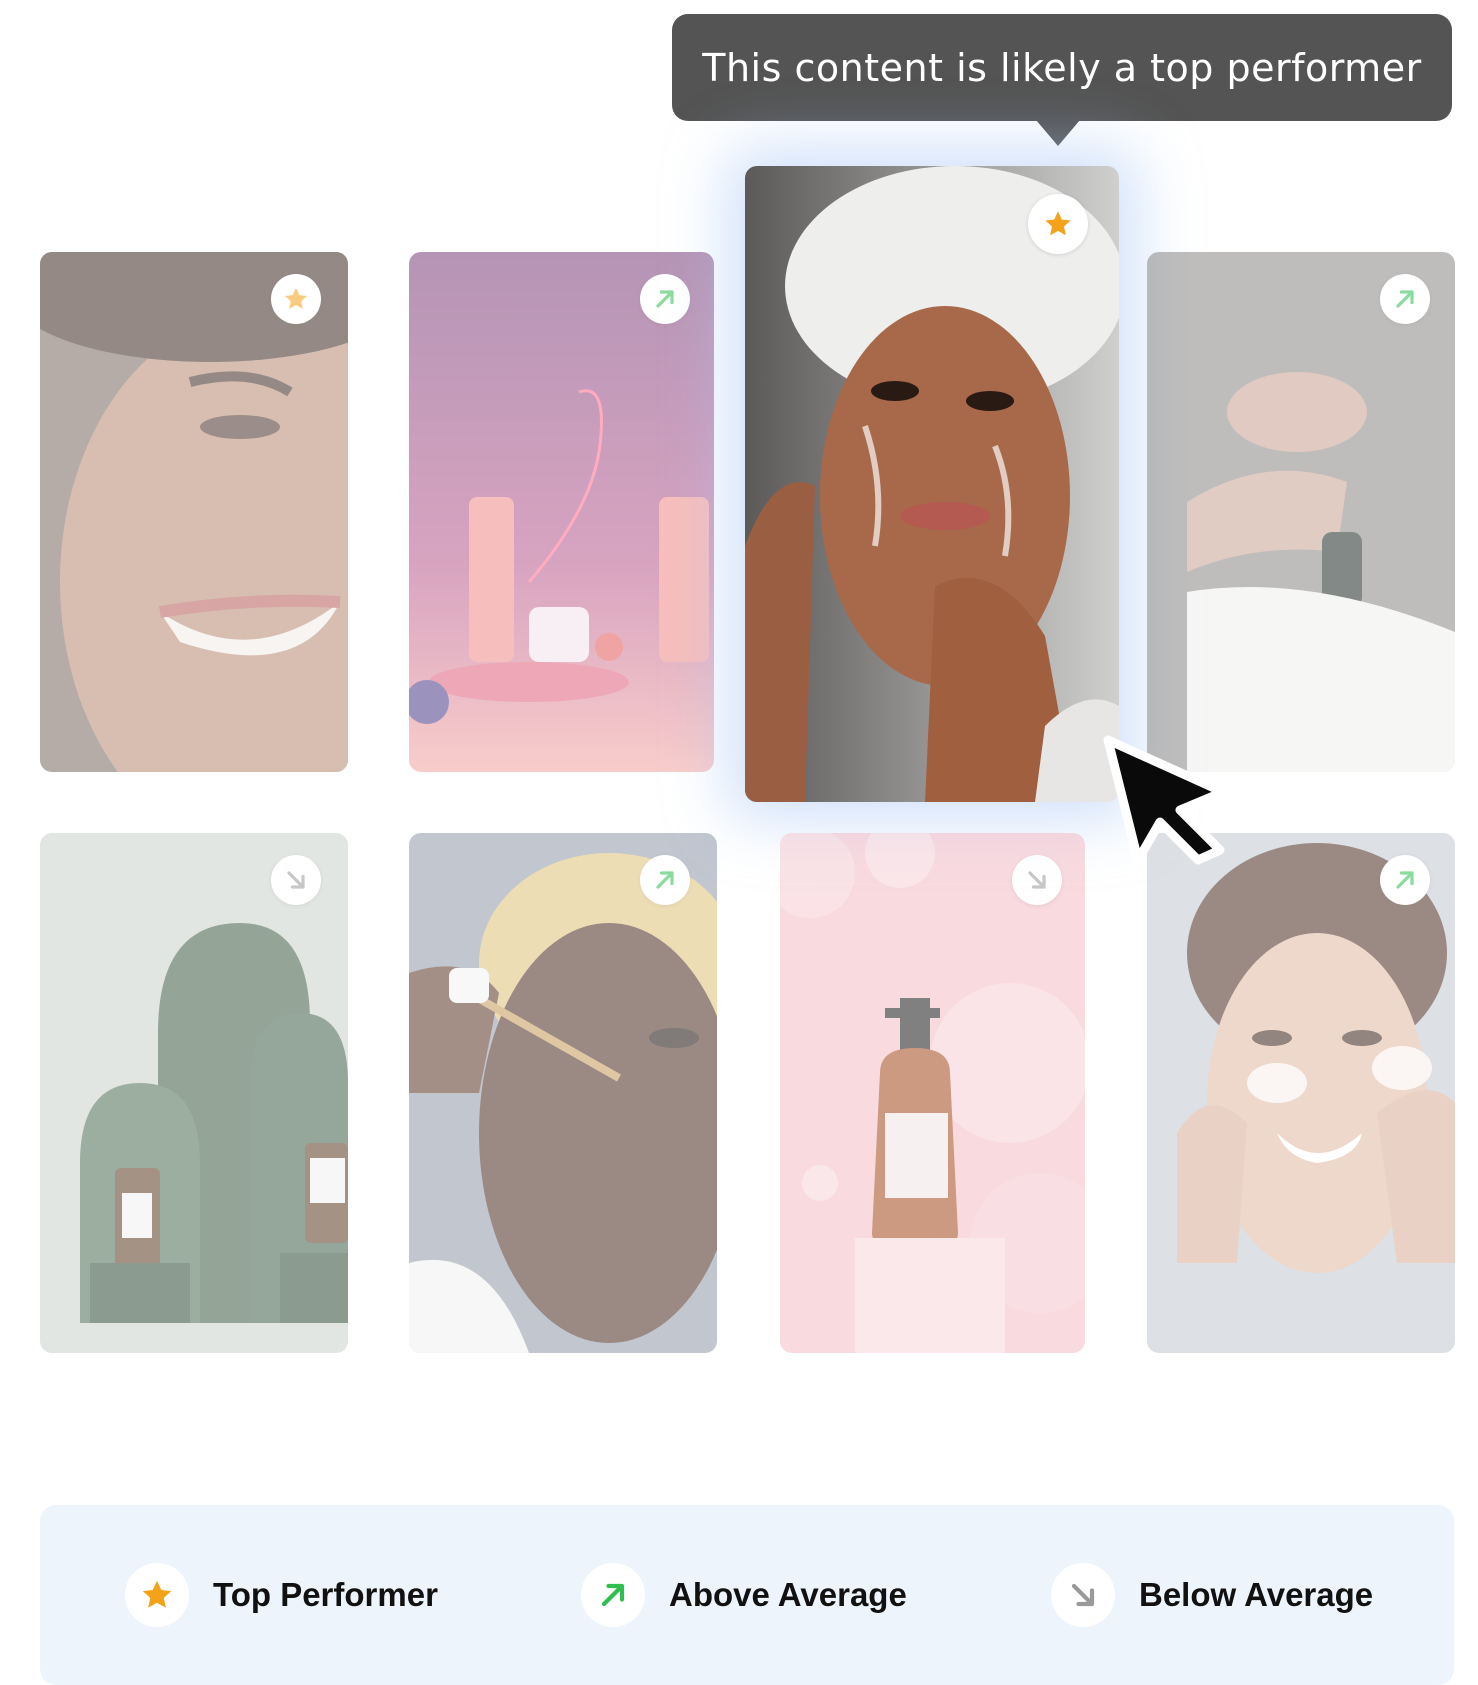 This screenshot has width=1478, height=1685. What do you see at coordinates (788, 1594) in the screenshot?
I see `legend-label: Above Average` at bounding box center [788, 1594].